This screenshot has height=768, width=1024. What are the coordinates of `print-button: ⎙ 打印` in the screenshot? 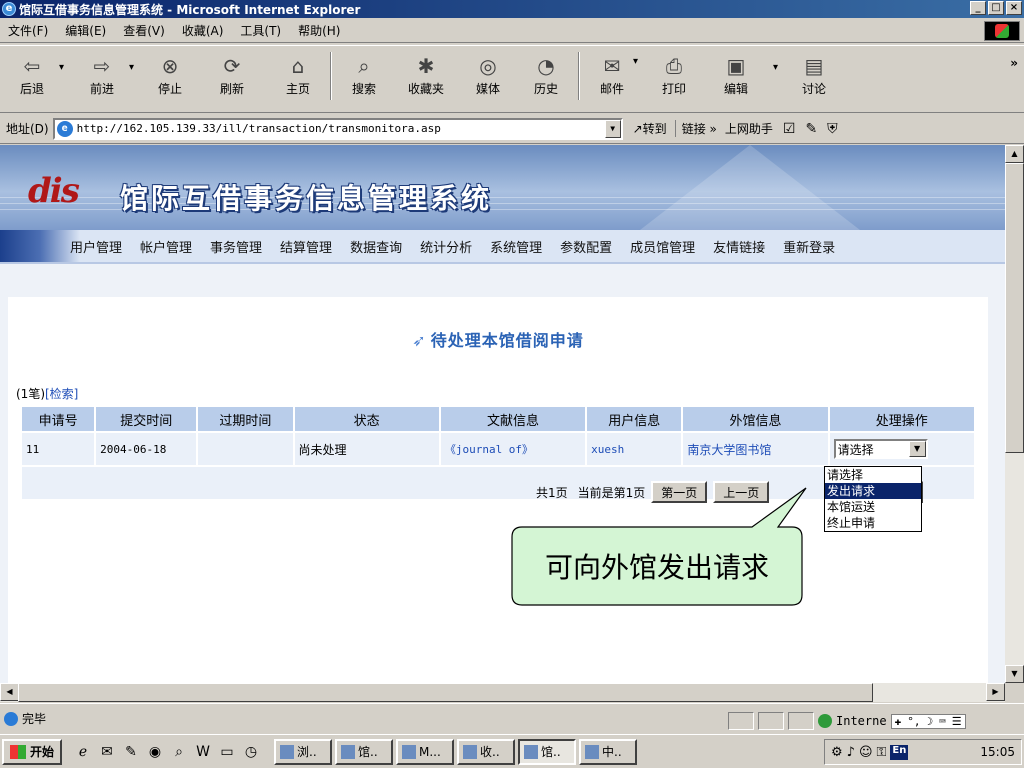 It's located at (674, 74).